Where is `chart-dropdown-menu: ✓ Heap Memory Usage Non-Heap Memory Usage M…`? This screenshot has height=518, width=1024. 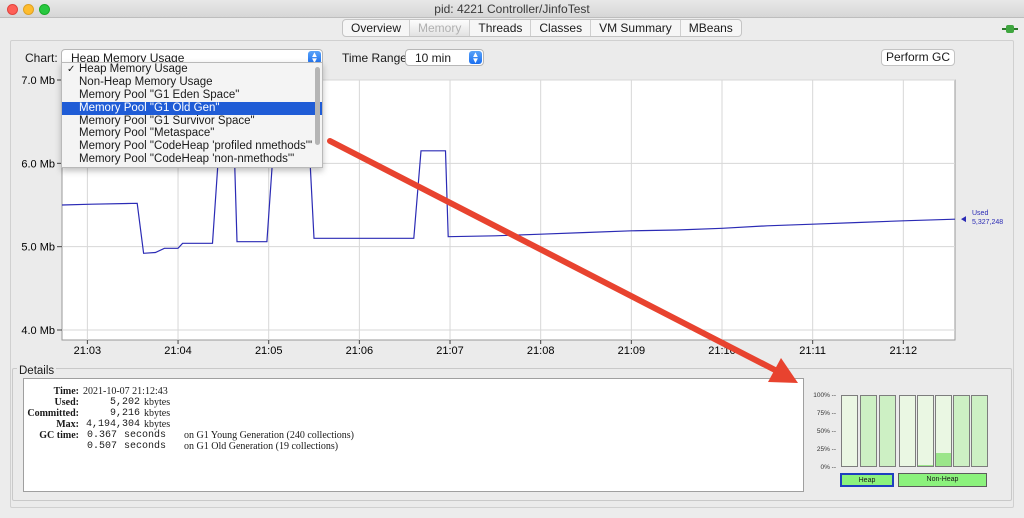 chart-dropdown-menu: ✓ Heap Memory Usage Non-Heap Memory Usage M… is located at coordinates (192, 115).